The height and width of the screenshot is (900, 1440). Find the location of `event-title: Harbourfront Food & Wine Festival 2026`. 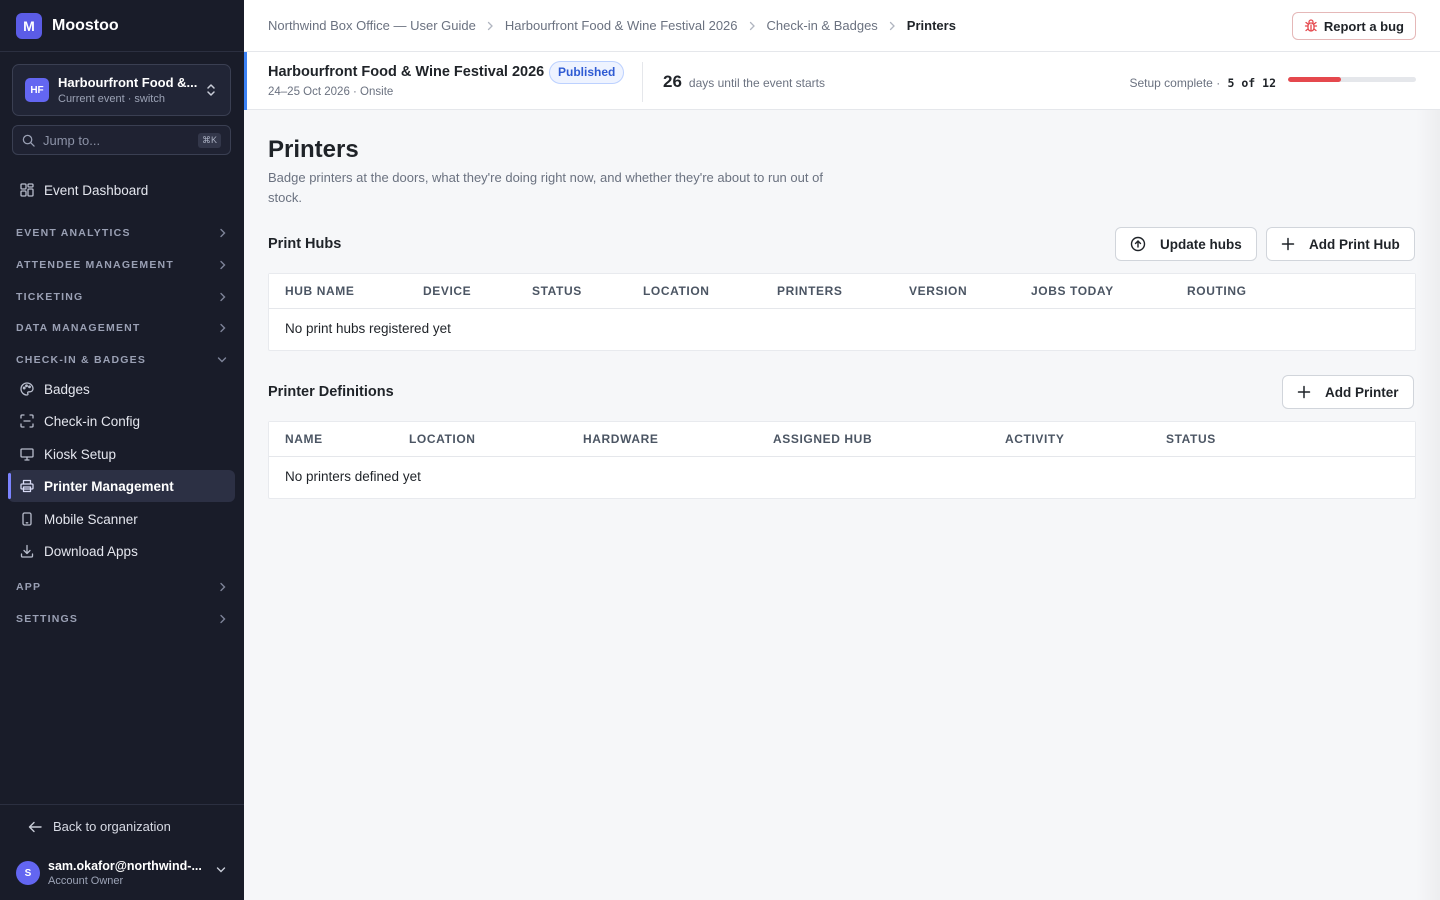

event-title: Harbourfront Food & Wine Festival 2026 is located at coordinates (406, 72).